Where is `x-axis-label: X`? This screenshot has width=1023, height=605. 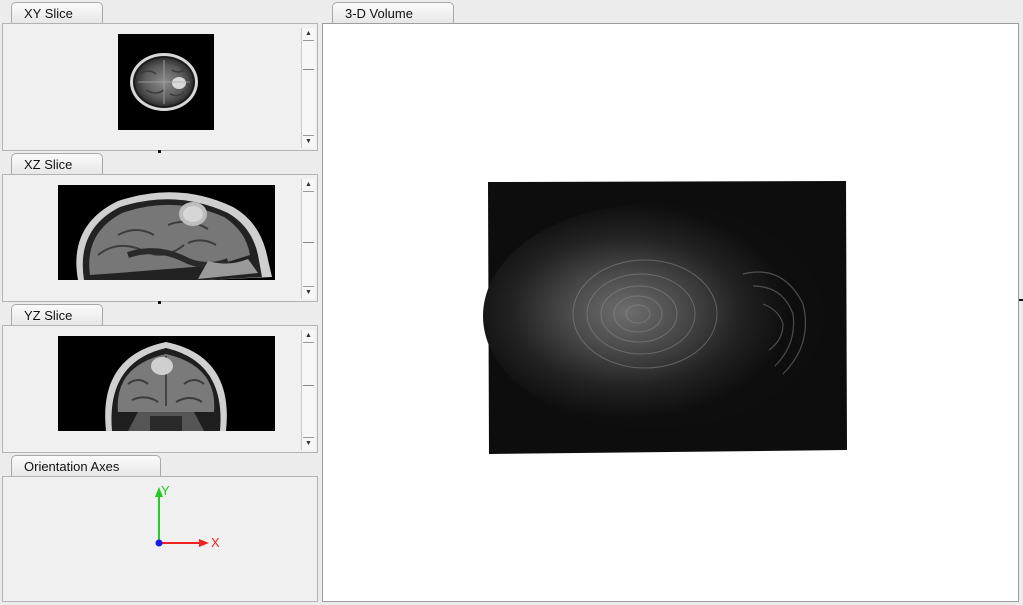 x-axis-label: X is located at coordinates (215, 542).